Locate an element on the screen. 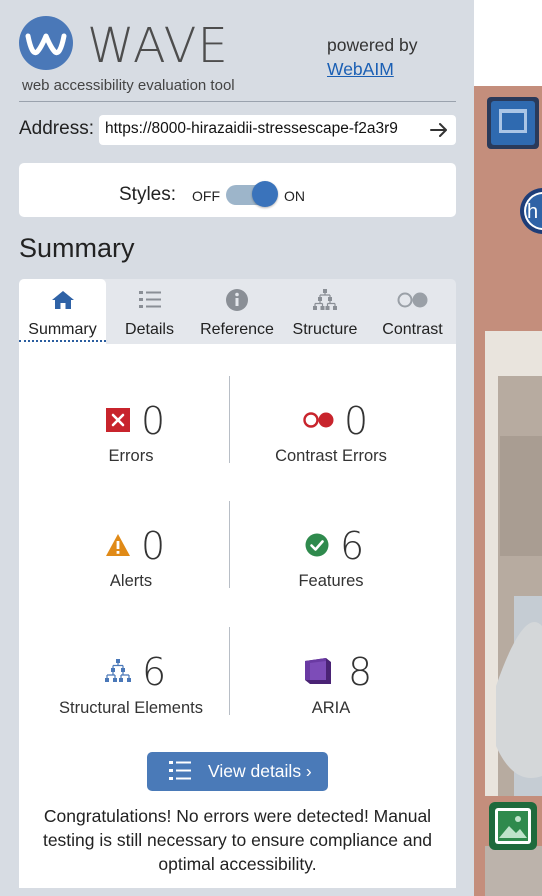  tab-label: Contrast is located at coordinates (412, 329).